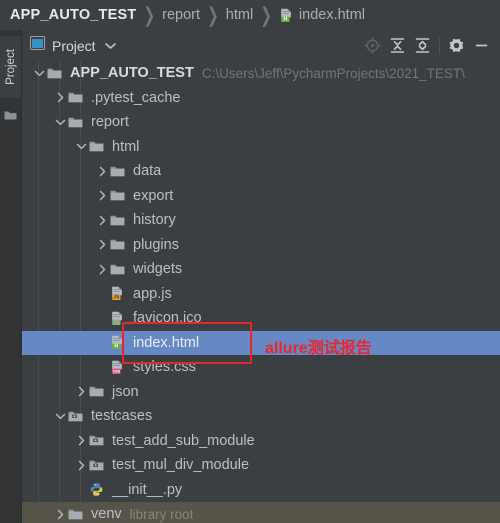  I want to click on tree-row-label: venv, so click(106, 514).